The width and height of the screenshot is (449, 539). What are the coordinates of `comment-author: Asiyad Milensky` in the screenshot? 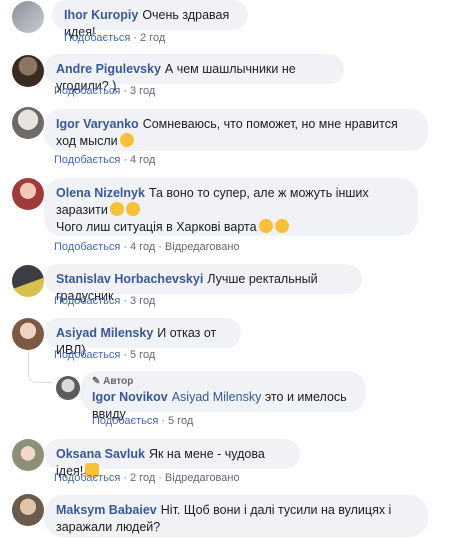 It's located at (104, 333).